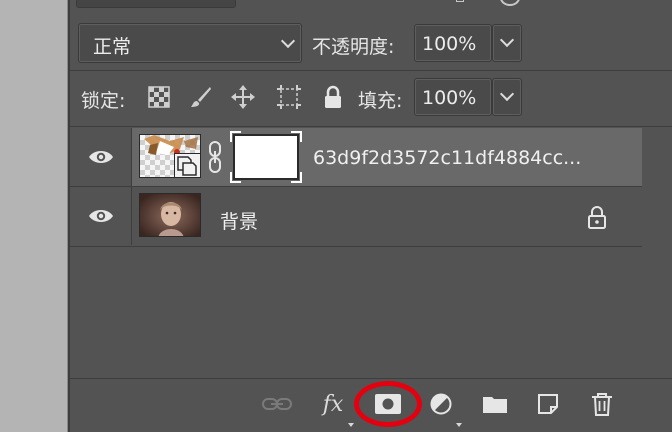 This screenshot has height=432, width=672. Describe the element at coordinates (34, 216) in the screenshot. I see `canvas-edge` at that location.